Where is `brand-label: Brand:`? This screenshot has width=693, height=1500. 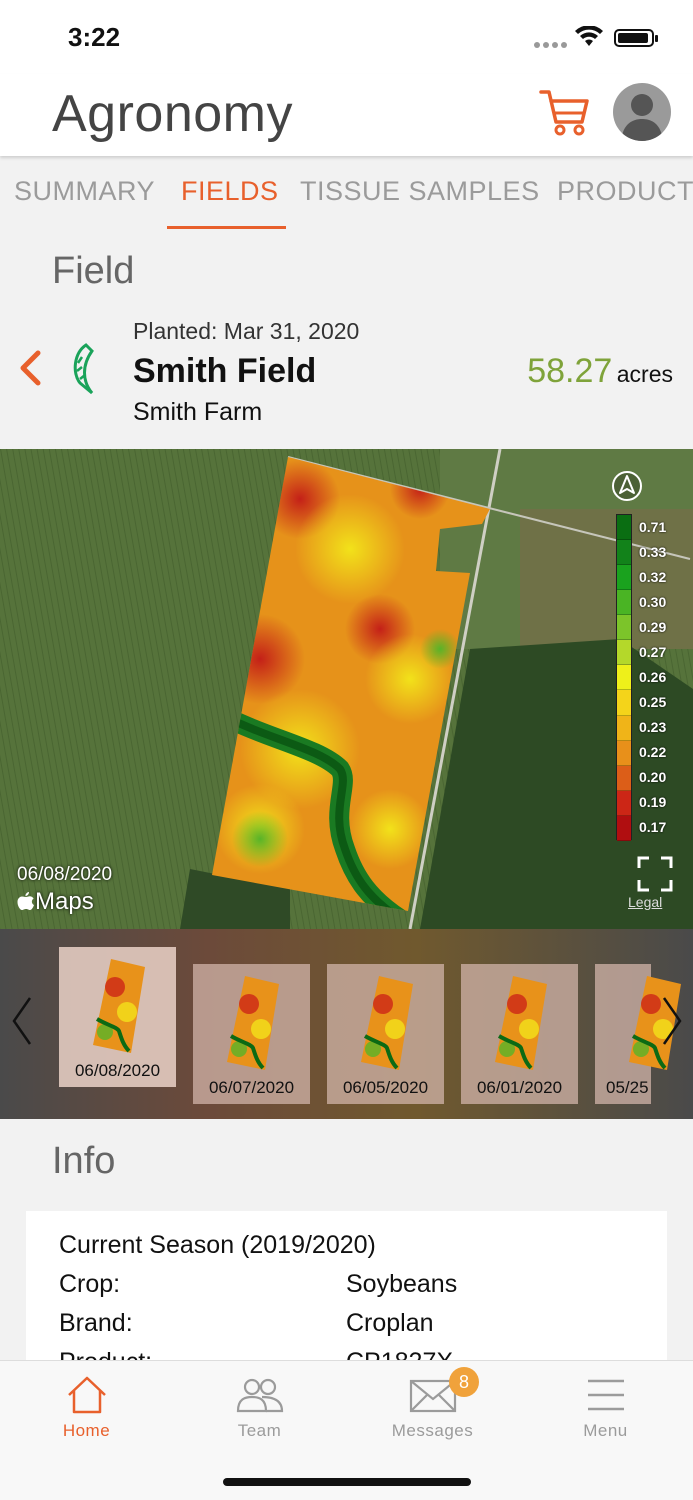
brand-label: Brand: is located at coordinates (96, 1323).